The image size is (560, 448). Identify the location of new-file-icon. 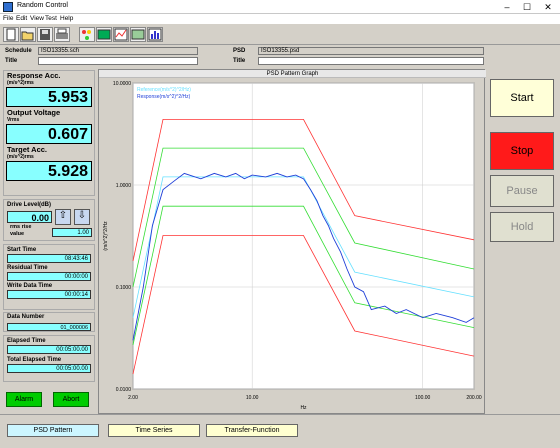
(11, 34).